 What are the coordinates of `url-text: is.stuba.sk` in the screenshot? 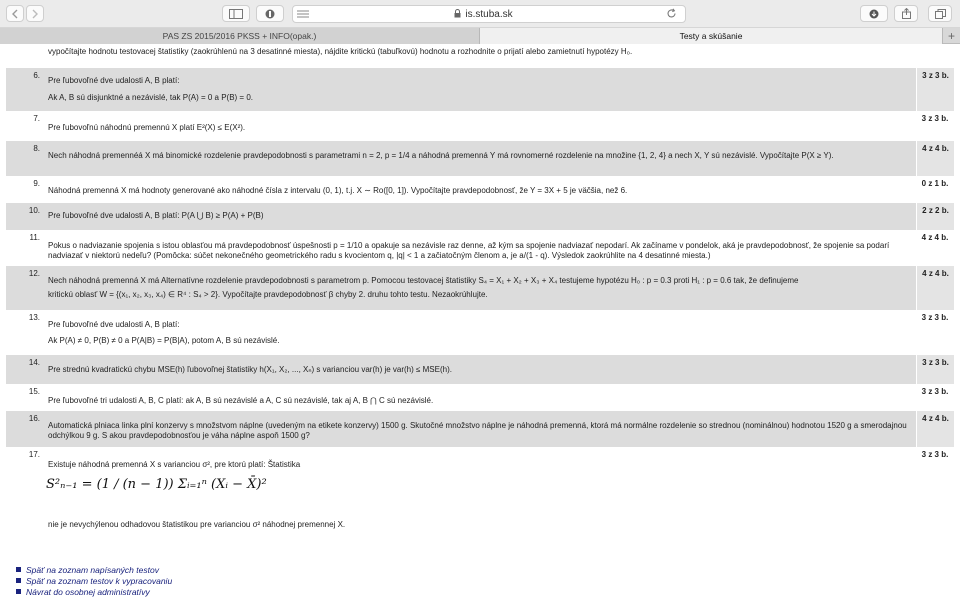 It's located at (489, 14).